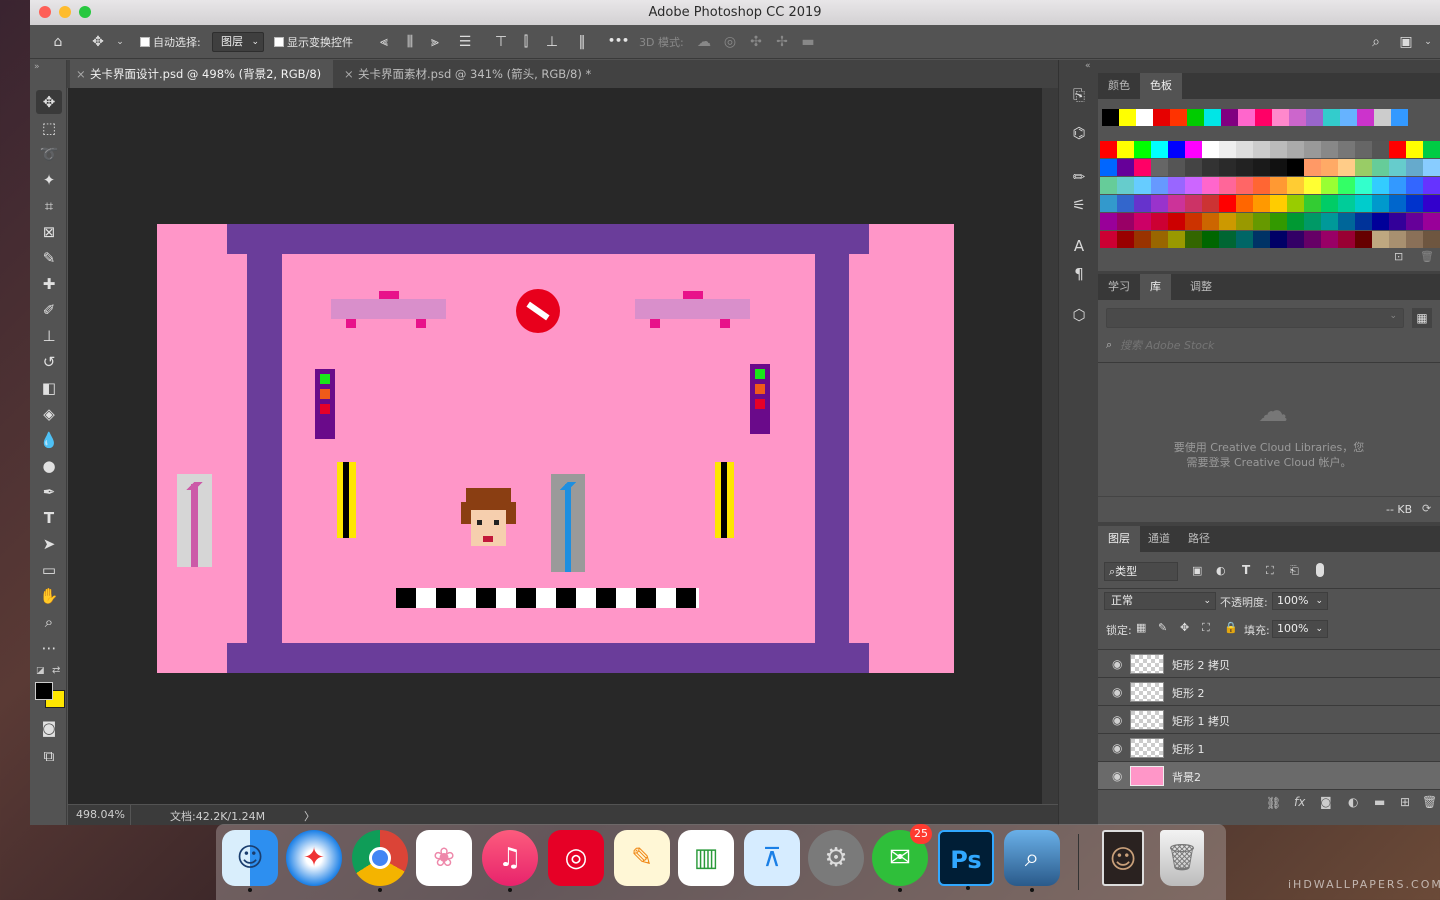 Image resolution: width=1440 pixels, height=900 pixels. Describe the element at coordinates (1379, 802) in the screenshot. I see `new-group-icon: ▬` at that location.